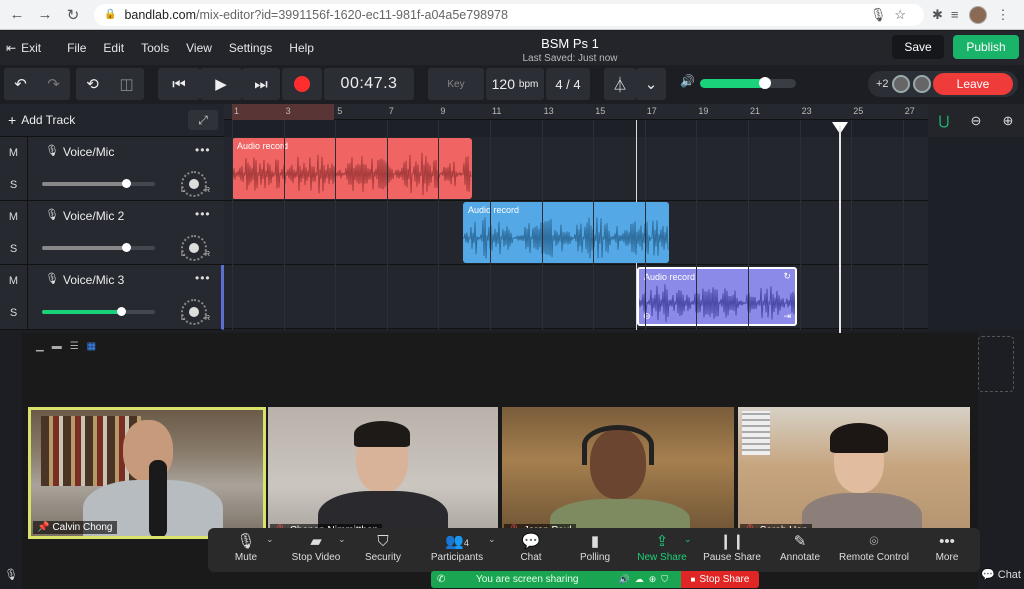  What do you see at coordinates (874, 547) in the screenshot?
I see `remote-control-button: ⌾ Remote Control` at bounding box center [874, 547].